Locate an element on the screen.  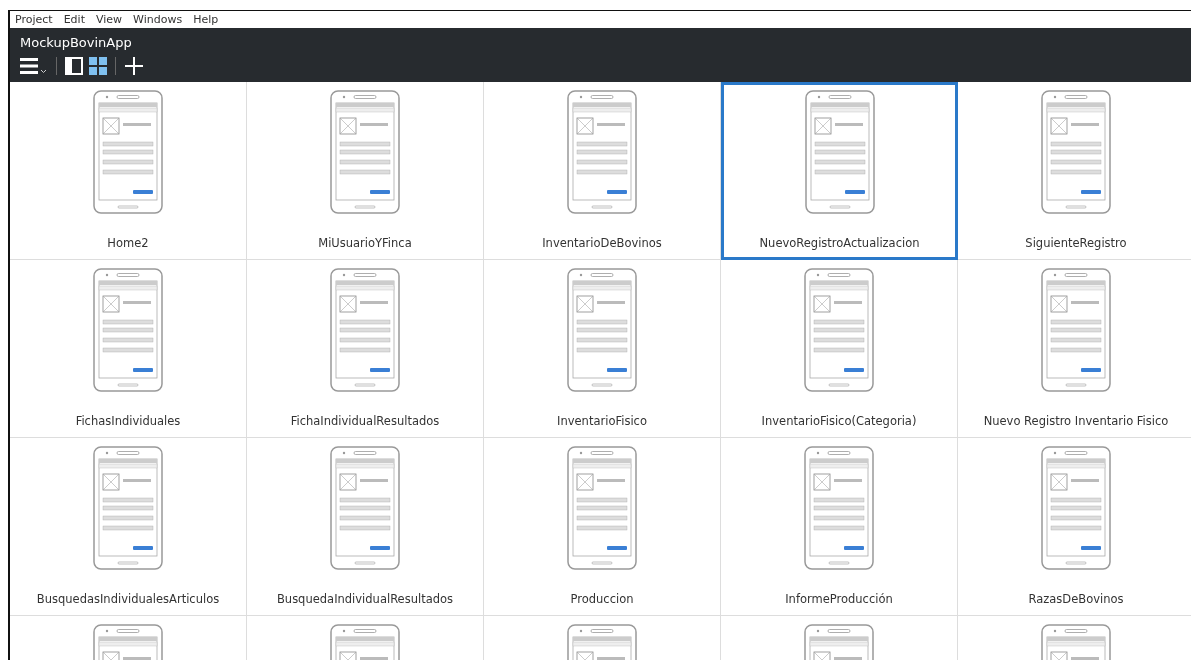
mockup-name: NuevoRegistroActualizacion is located at coordinates (839, 243).